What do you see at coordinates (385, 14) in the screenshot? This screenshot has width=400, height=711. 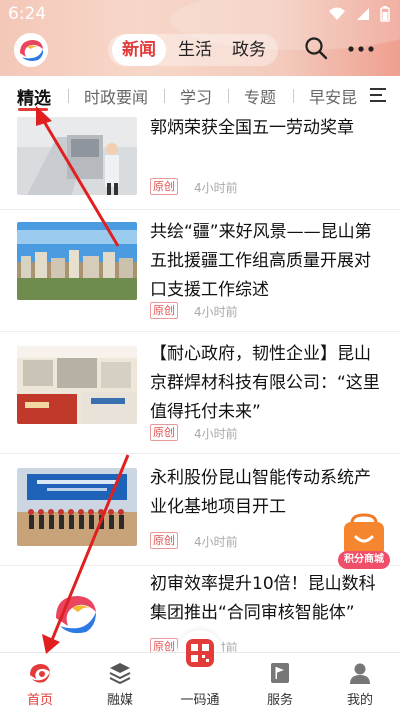 I see `battery-icon` at bounding box center [385, 14].